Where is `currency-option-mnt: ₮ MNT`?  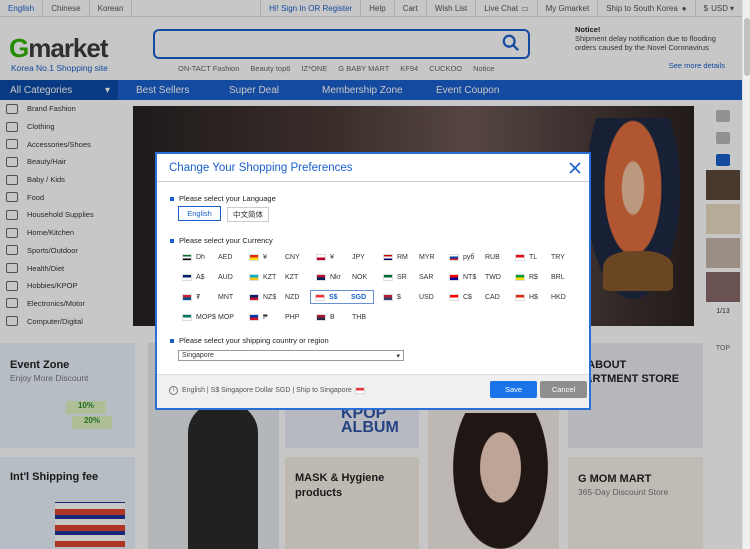
currency-option-mnt: ₮ MNT is located at coordinates (210, 297).